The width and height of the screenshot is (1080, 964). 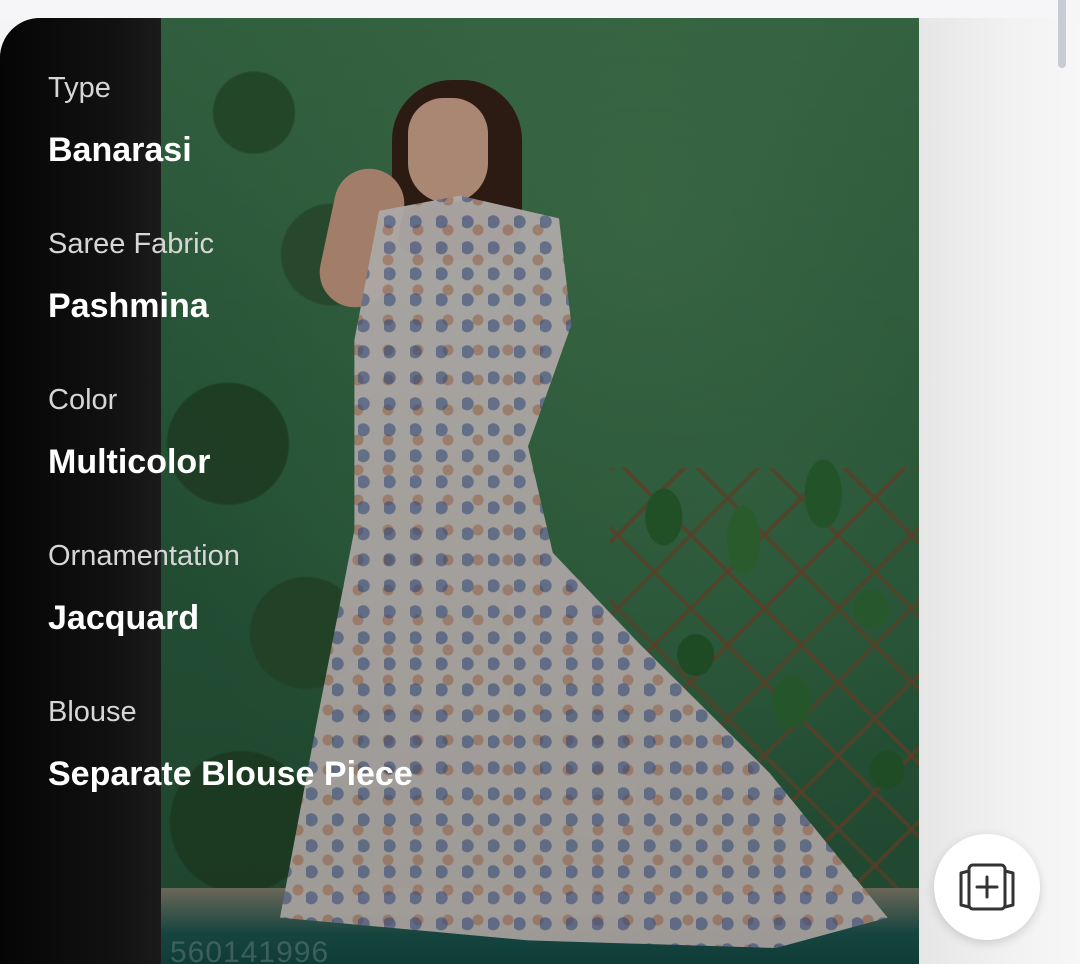 What do you see at coordinates (129, 462) in the screenshot?
I see `detail-value: Multicolor` at bounding box center [129, 462].